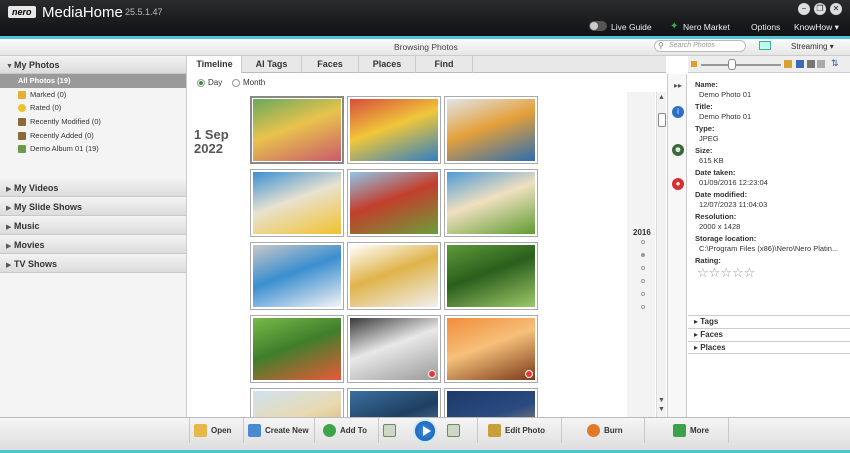  I want to click on accordion-tags: ▸ Tags, so click(769, 321).